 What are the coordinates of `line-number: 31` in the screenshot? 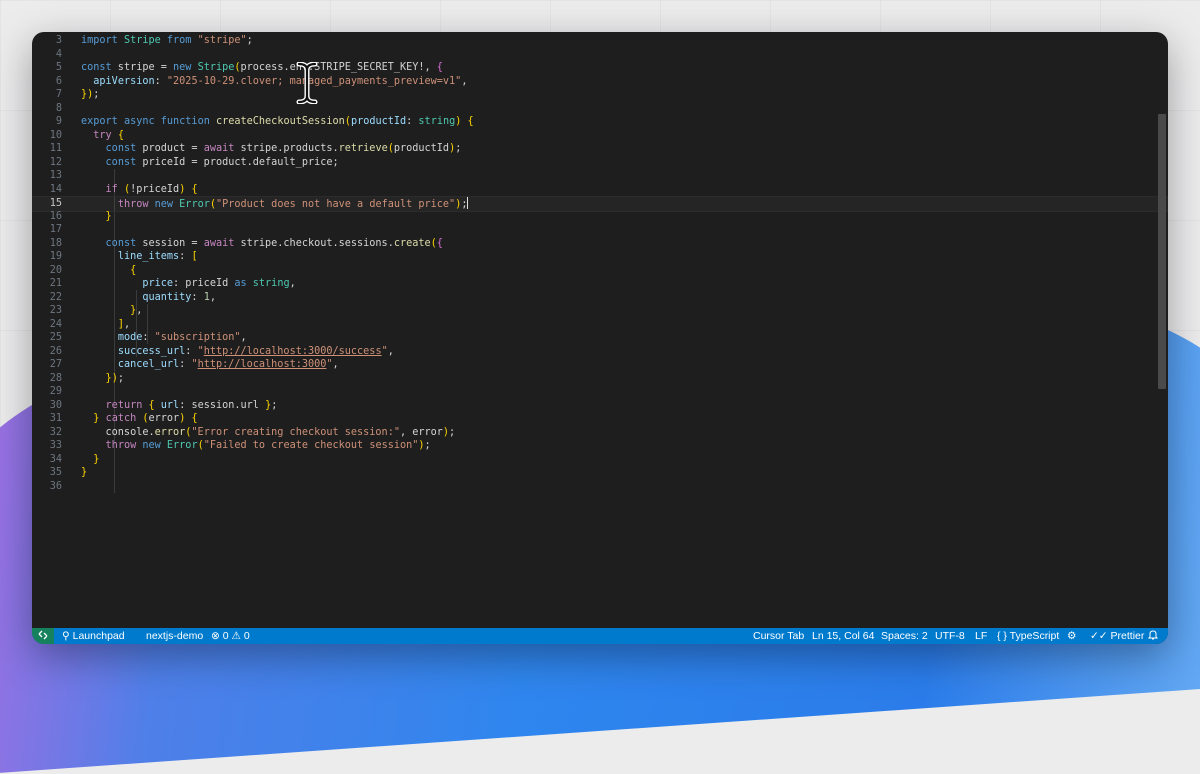 It's located at (55, 418).